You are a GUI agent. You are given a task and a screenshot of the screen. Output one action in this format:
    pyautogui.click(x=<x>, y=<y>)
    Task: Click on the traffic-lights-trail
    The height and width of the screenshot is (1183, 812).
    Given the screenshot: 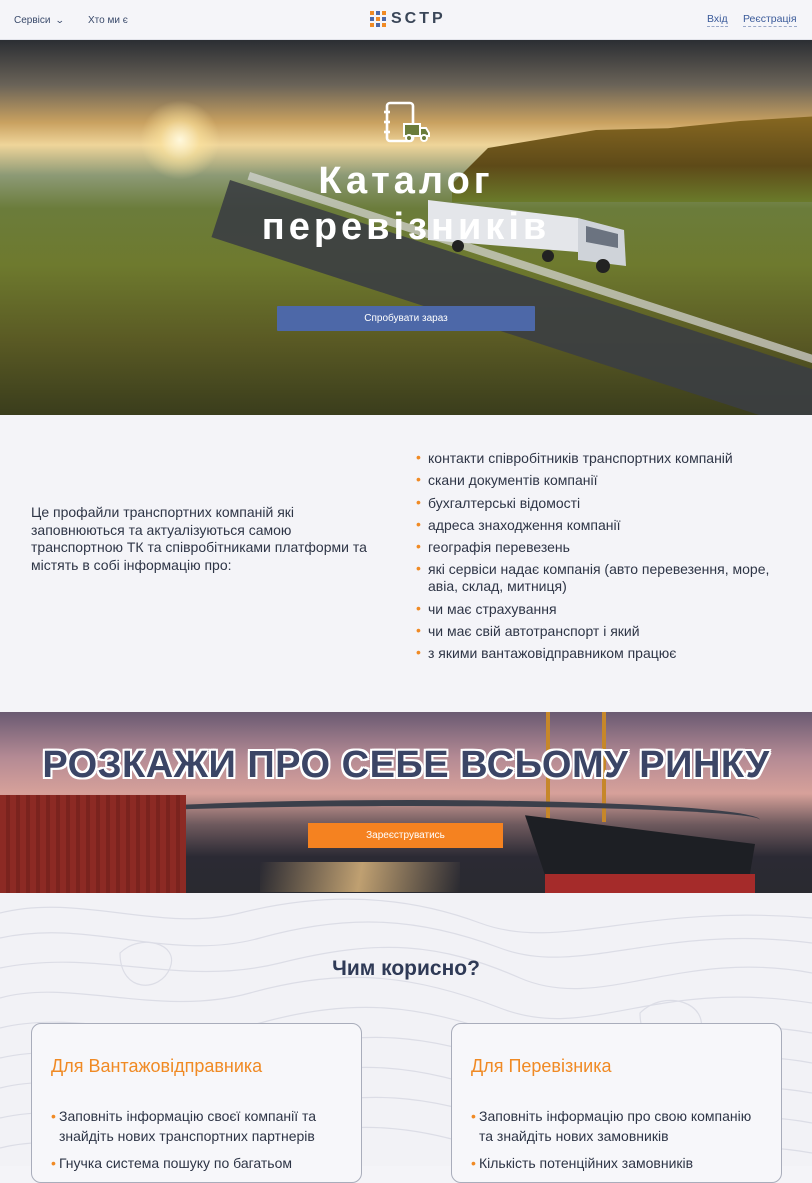 What is the action you would take?
    pyautogui.click(x=360, y=877)
    